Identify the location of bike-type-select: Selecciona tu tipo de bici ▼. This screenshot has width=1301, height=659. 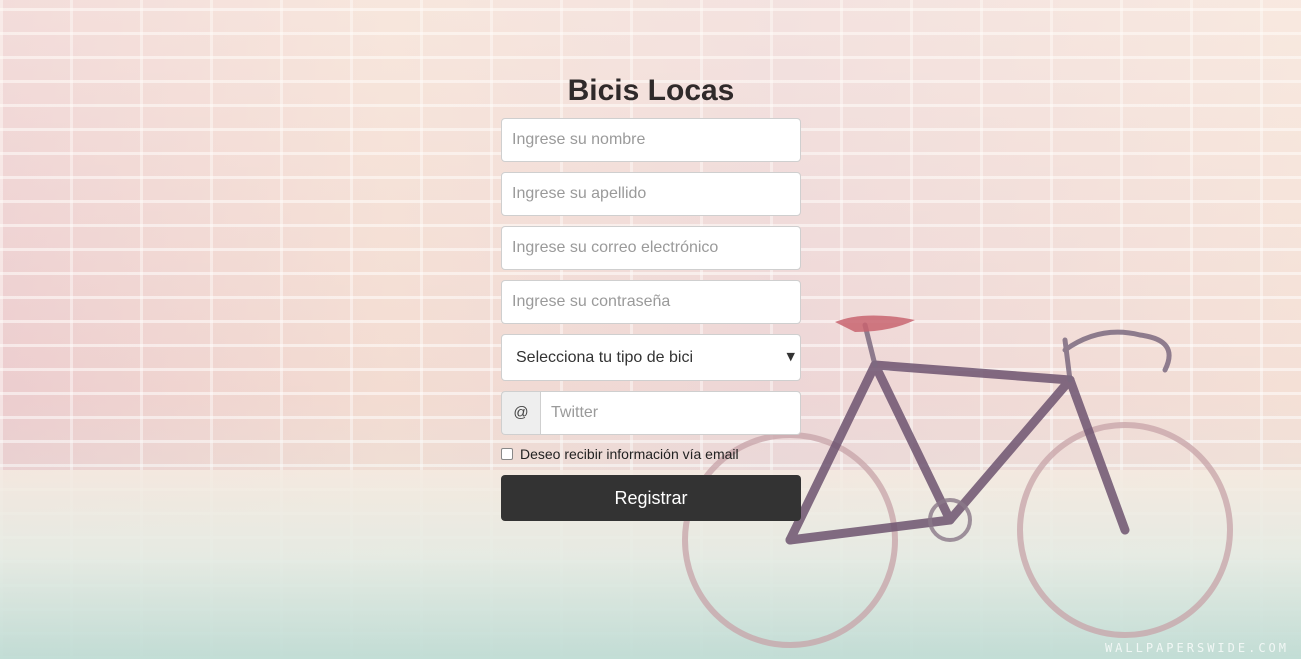
(651, 357).